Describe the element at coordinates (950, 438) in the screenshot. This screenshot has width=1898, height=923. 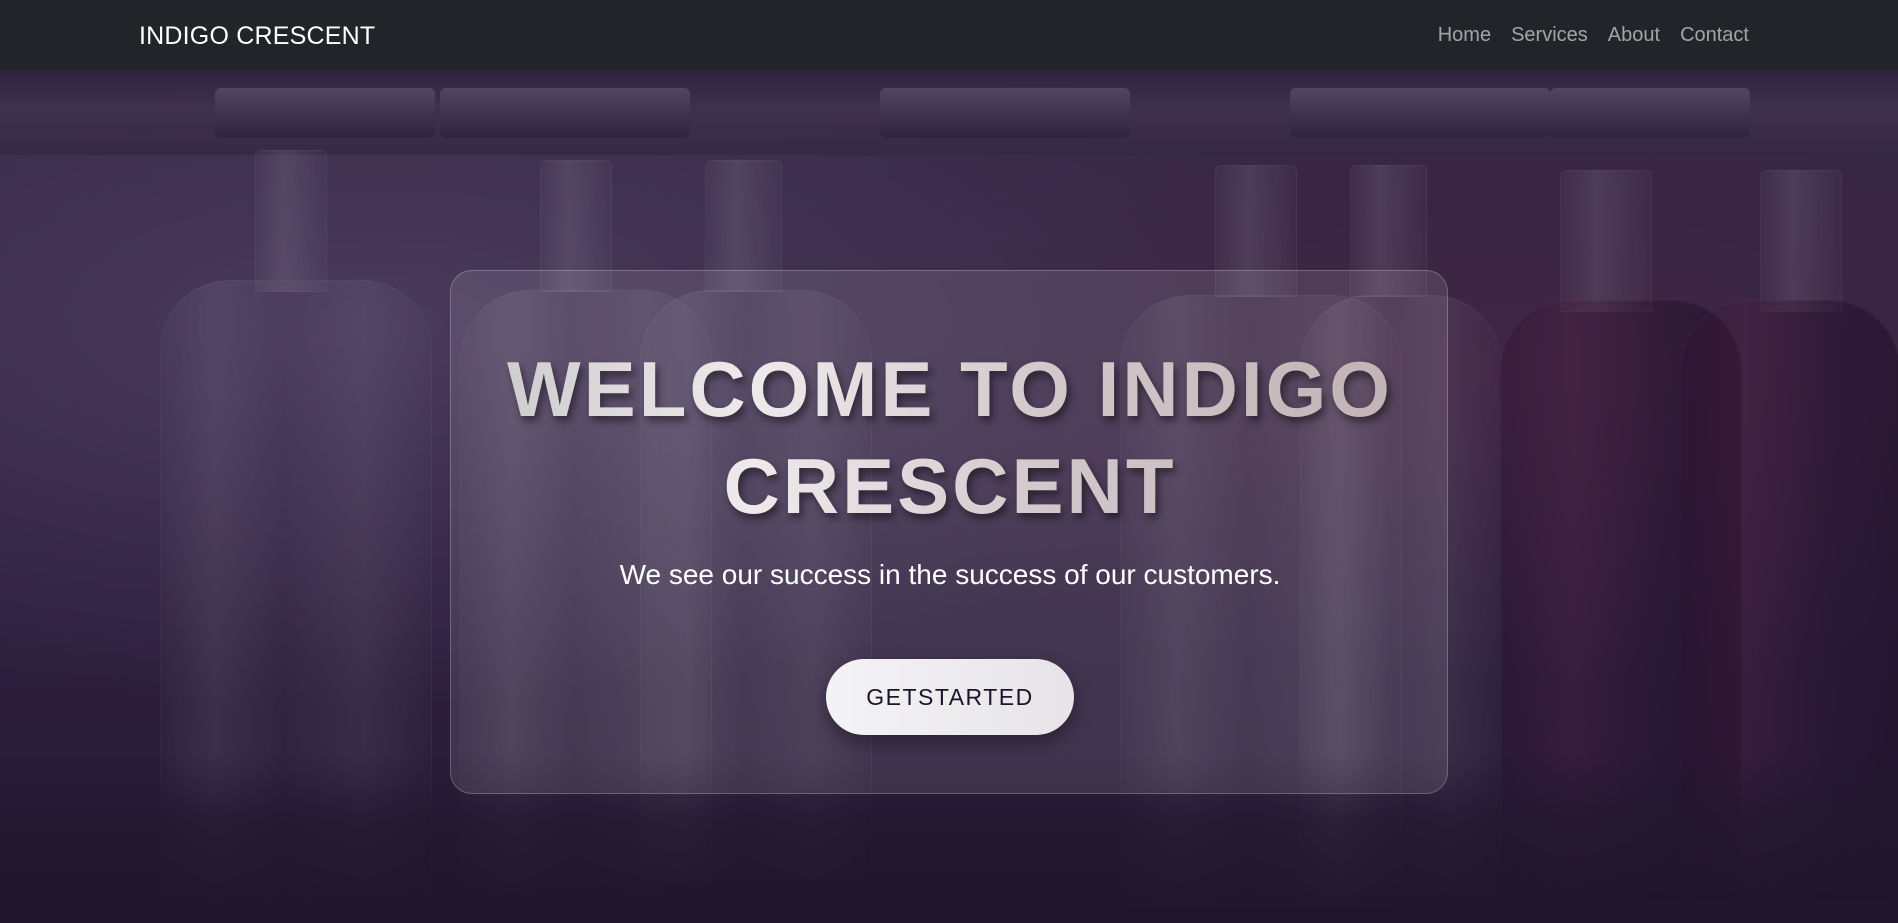
I see `hero-title: WELCOME TO INDIGO CRESCENT` at that location.